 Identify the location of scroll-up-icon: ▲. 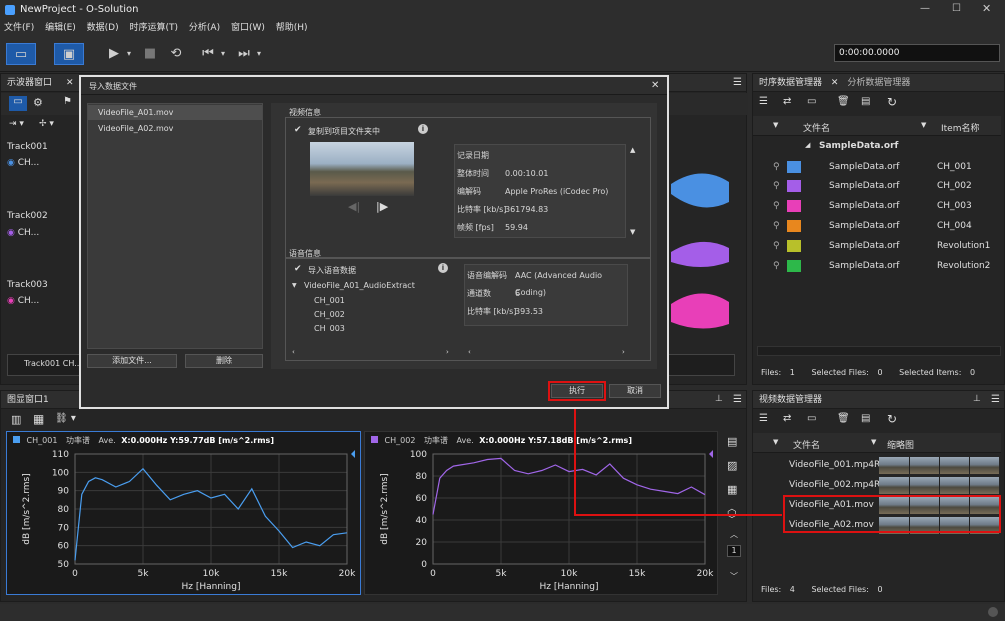
(632, 150).